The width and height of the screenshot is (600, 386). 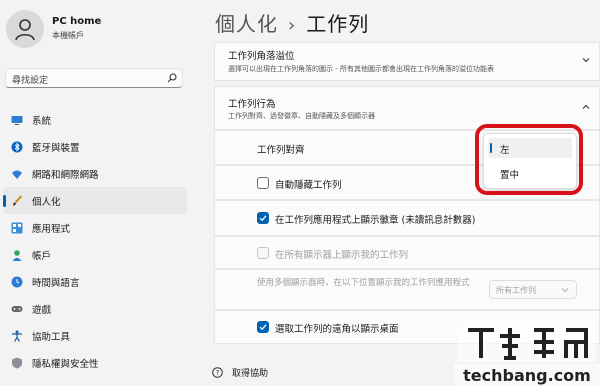 I want to click on monitor-icon, so click(x=17, y=120).